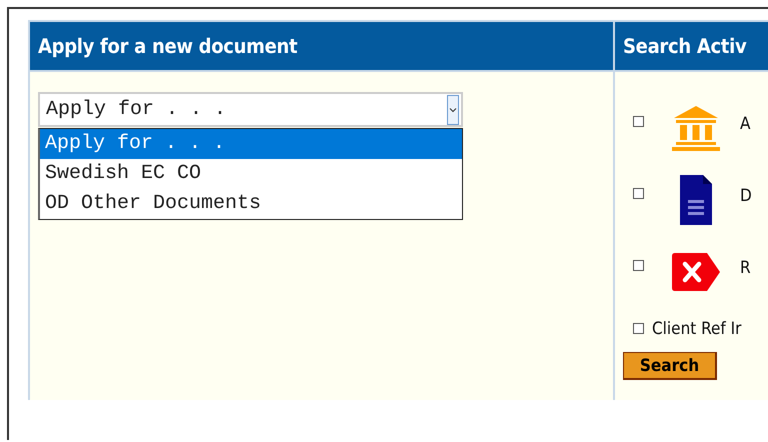  What do you see at coordinates (745, 268) in the screenshot?
I see `filter-label: R` at bounding box center [745, 268].